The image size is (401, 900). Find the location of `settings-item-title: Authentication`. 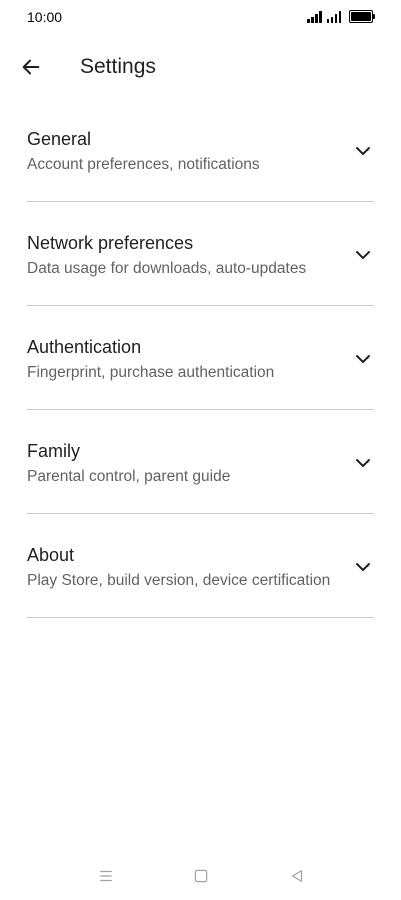

settings-item-title: Authentication is located at coordinates (84, 347).